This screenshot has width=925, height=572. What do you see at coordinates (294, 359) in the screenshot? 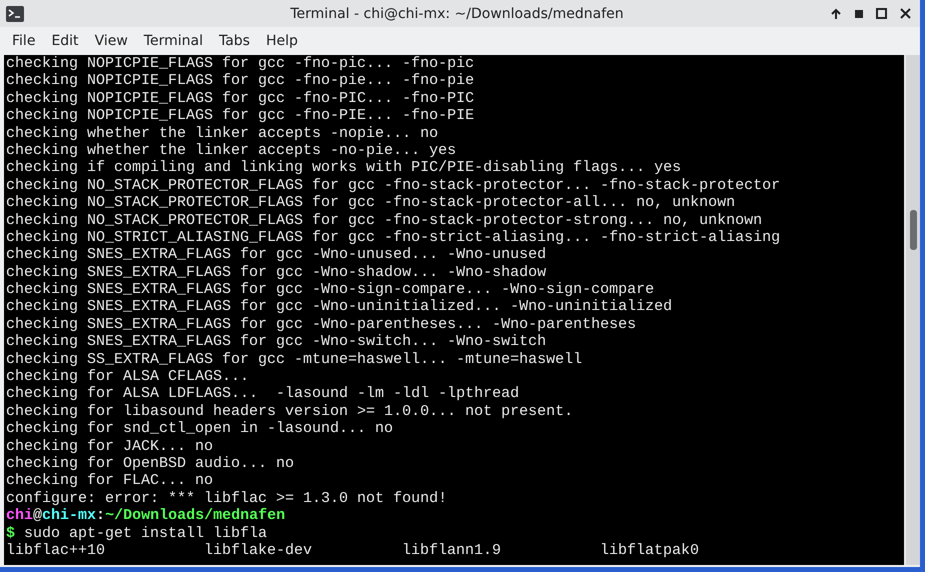
I see `output-line: checking SS_EXTRA_FLAGS for gcc -mtune=haswell... -mtune=haswell` at bounding box center [294, 359].